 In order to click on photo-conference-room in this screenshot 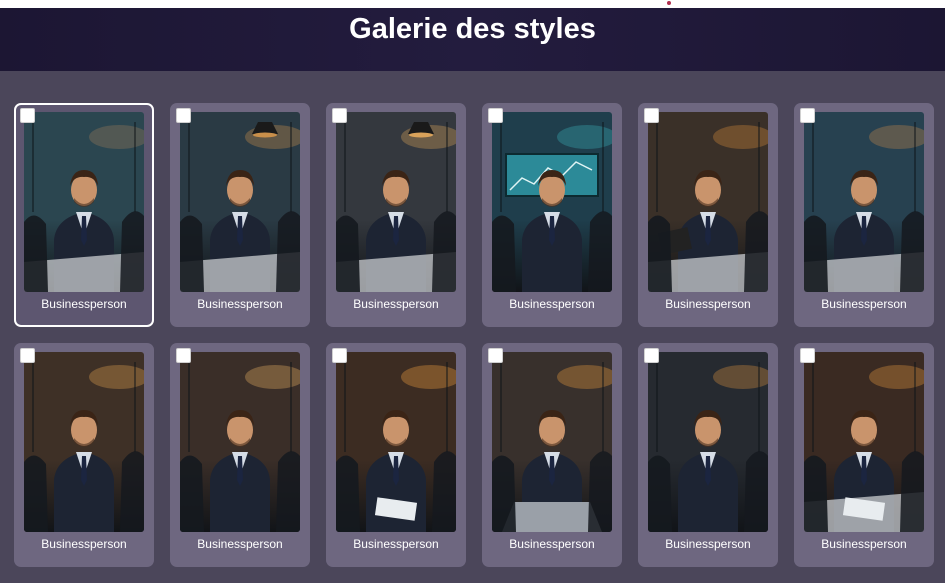, I will do `click(864, 202)`.